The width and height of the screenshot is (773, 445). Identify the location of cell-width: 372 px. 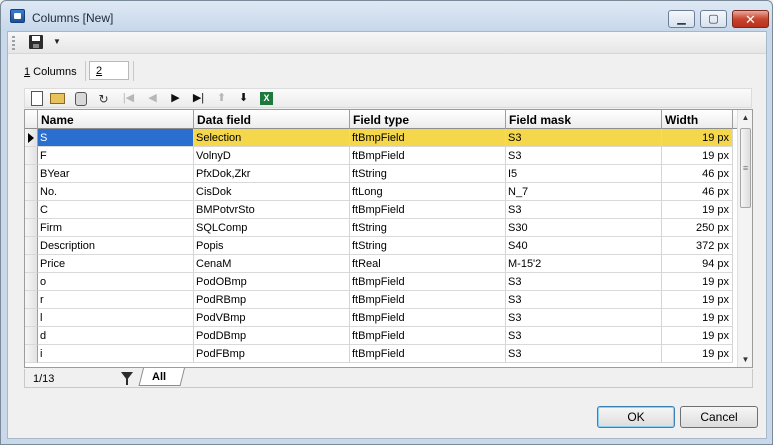
(697, 246).